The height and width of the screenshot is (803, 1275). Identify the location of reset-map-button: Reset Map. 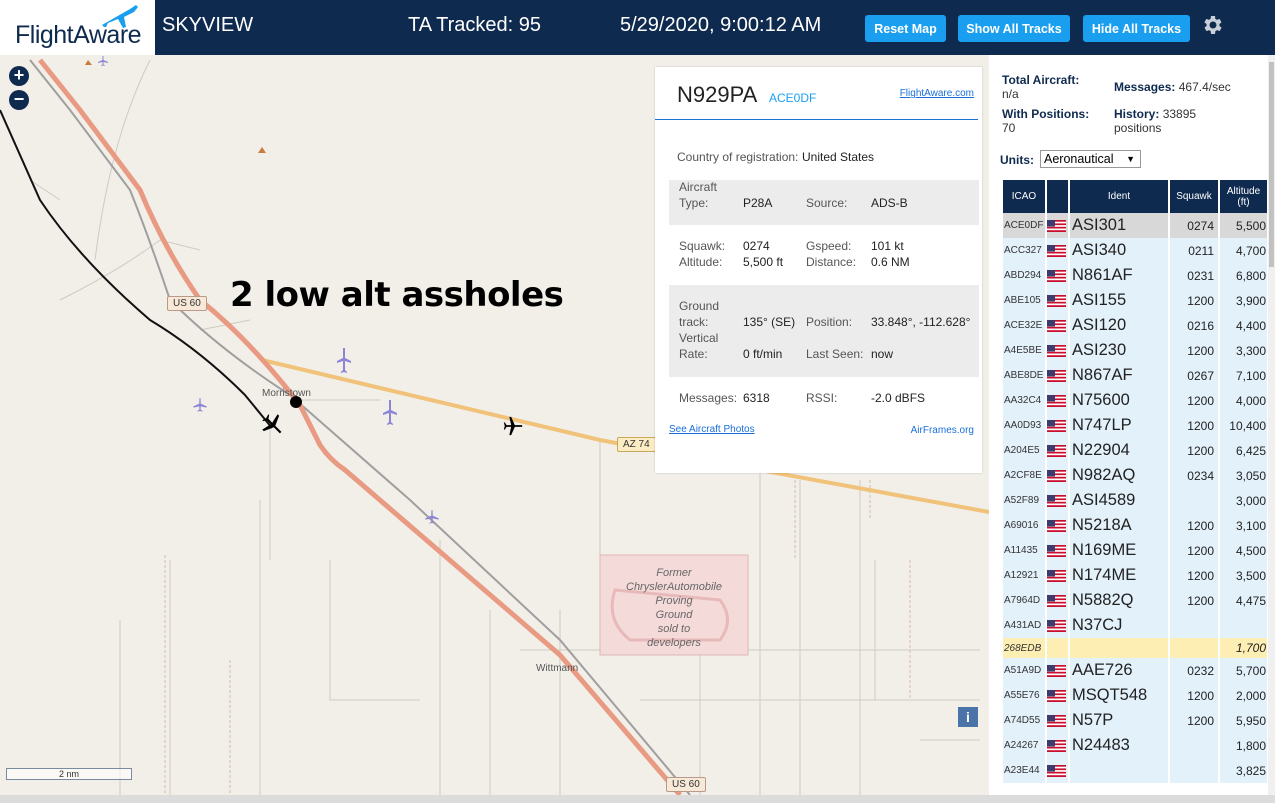
(905, 28).